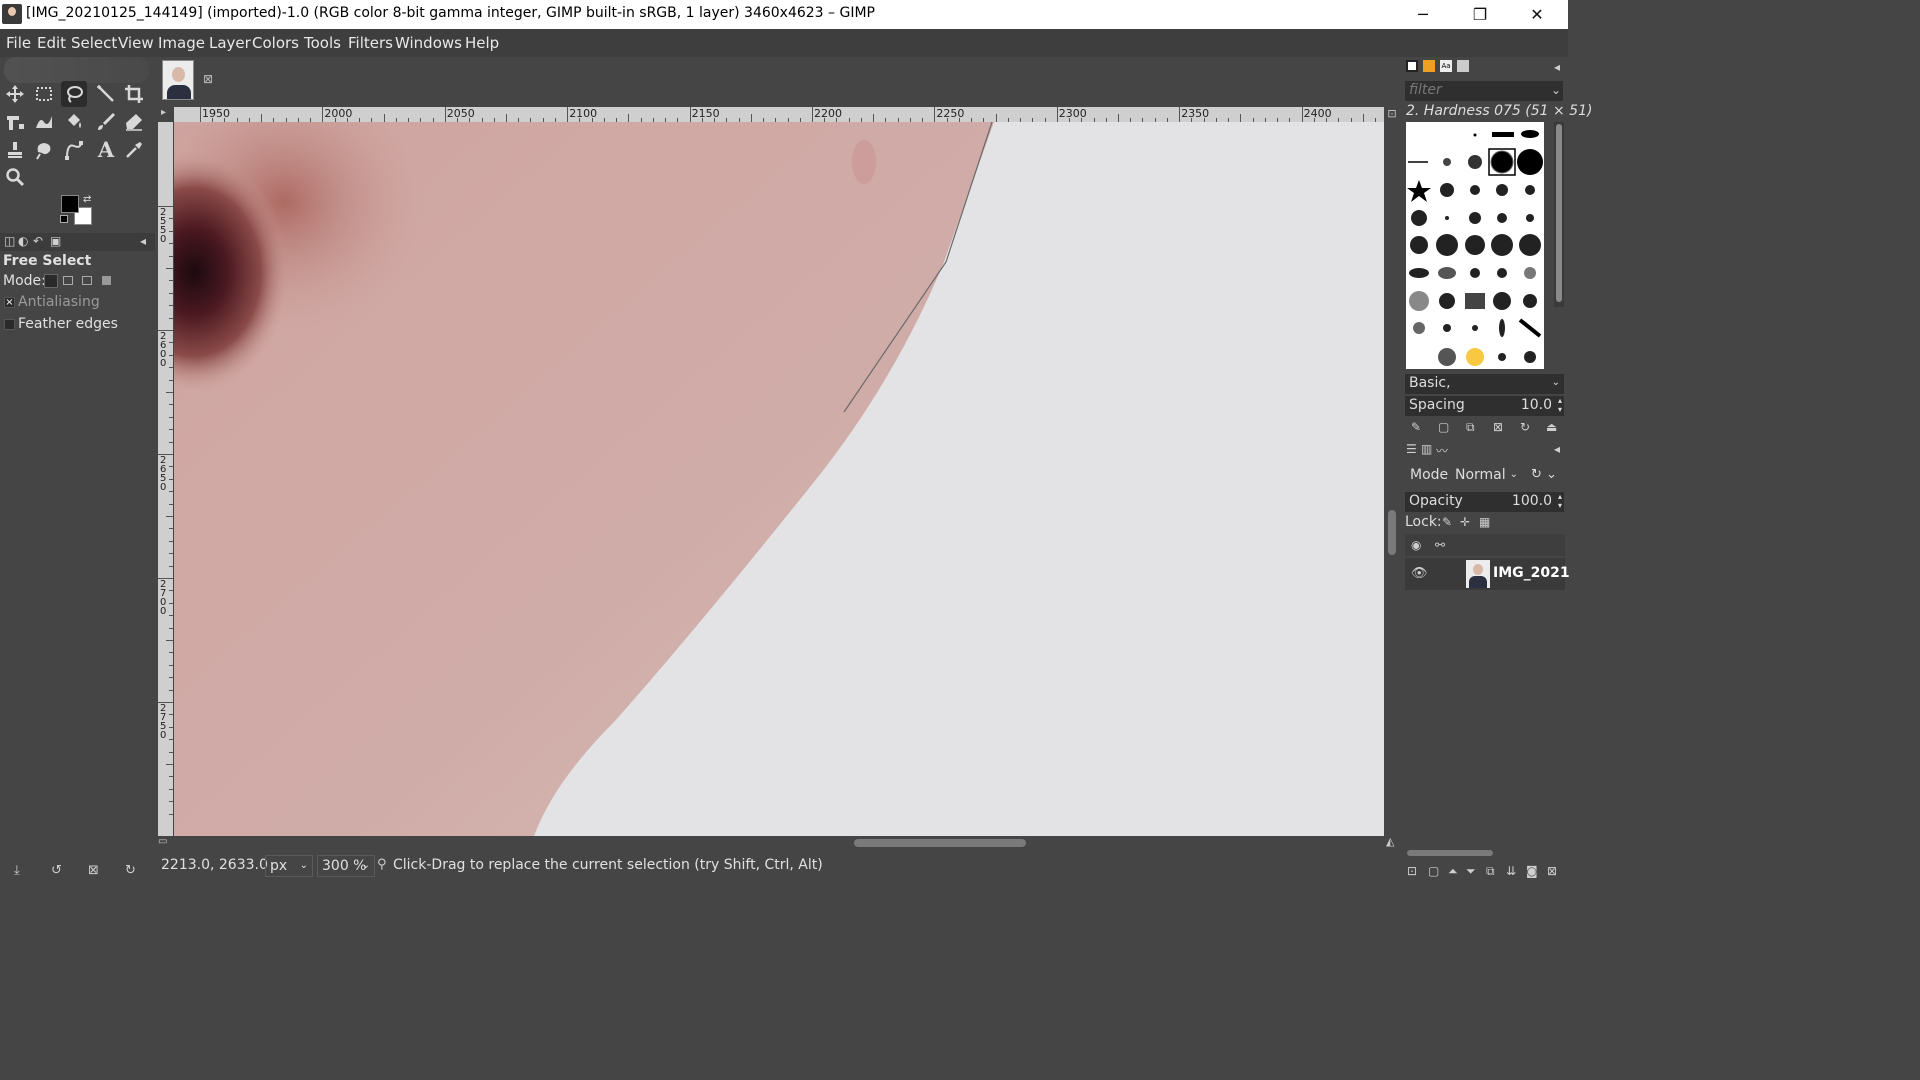 The height and width of the screenshot is (1080, 1920). I want to click on layers-tab-icon: ☰, so click(1411, 449).